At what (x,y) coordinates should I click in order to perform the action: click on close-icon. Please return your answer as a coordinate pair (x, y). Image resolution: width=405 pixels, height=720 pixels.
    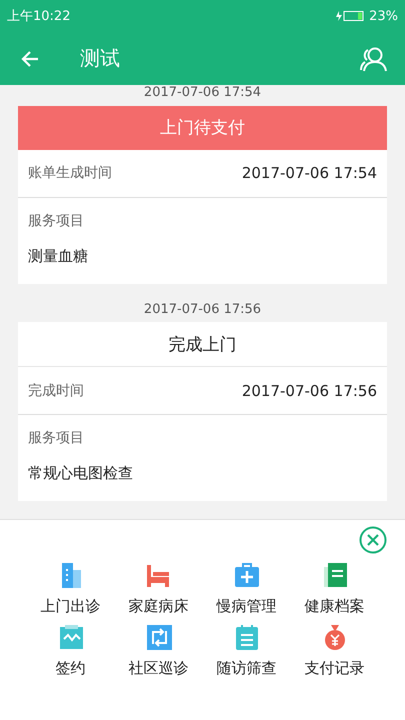
    Looking at the image, I should click on (373, 540).